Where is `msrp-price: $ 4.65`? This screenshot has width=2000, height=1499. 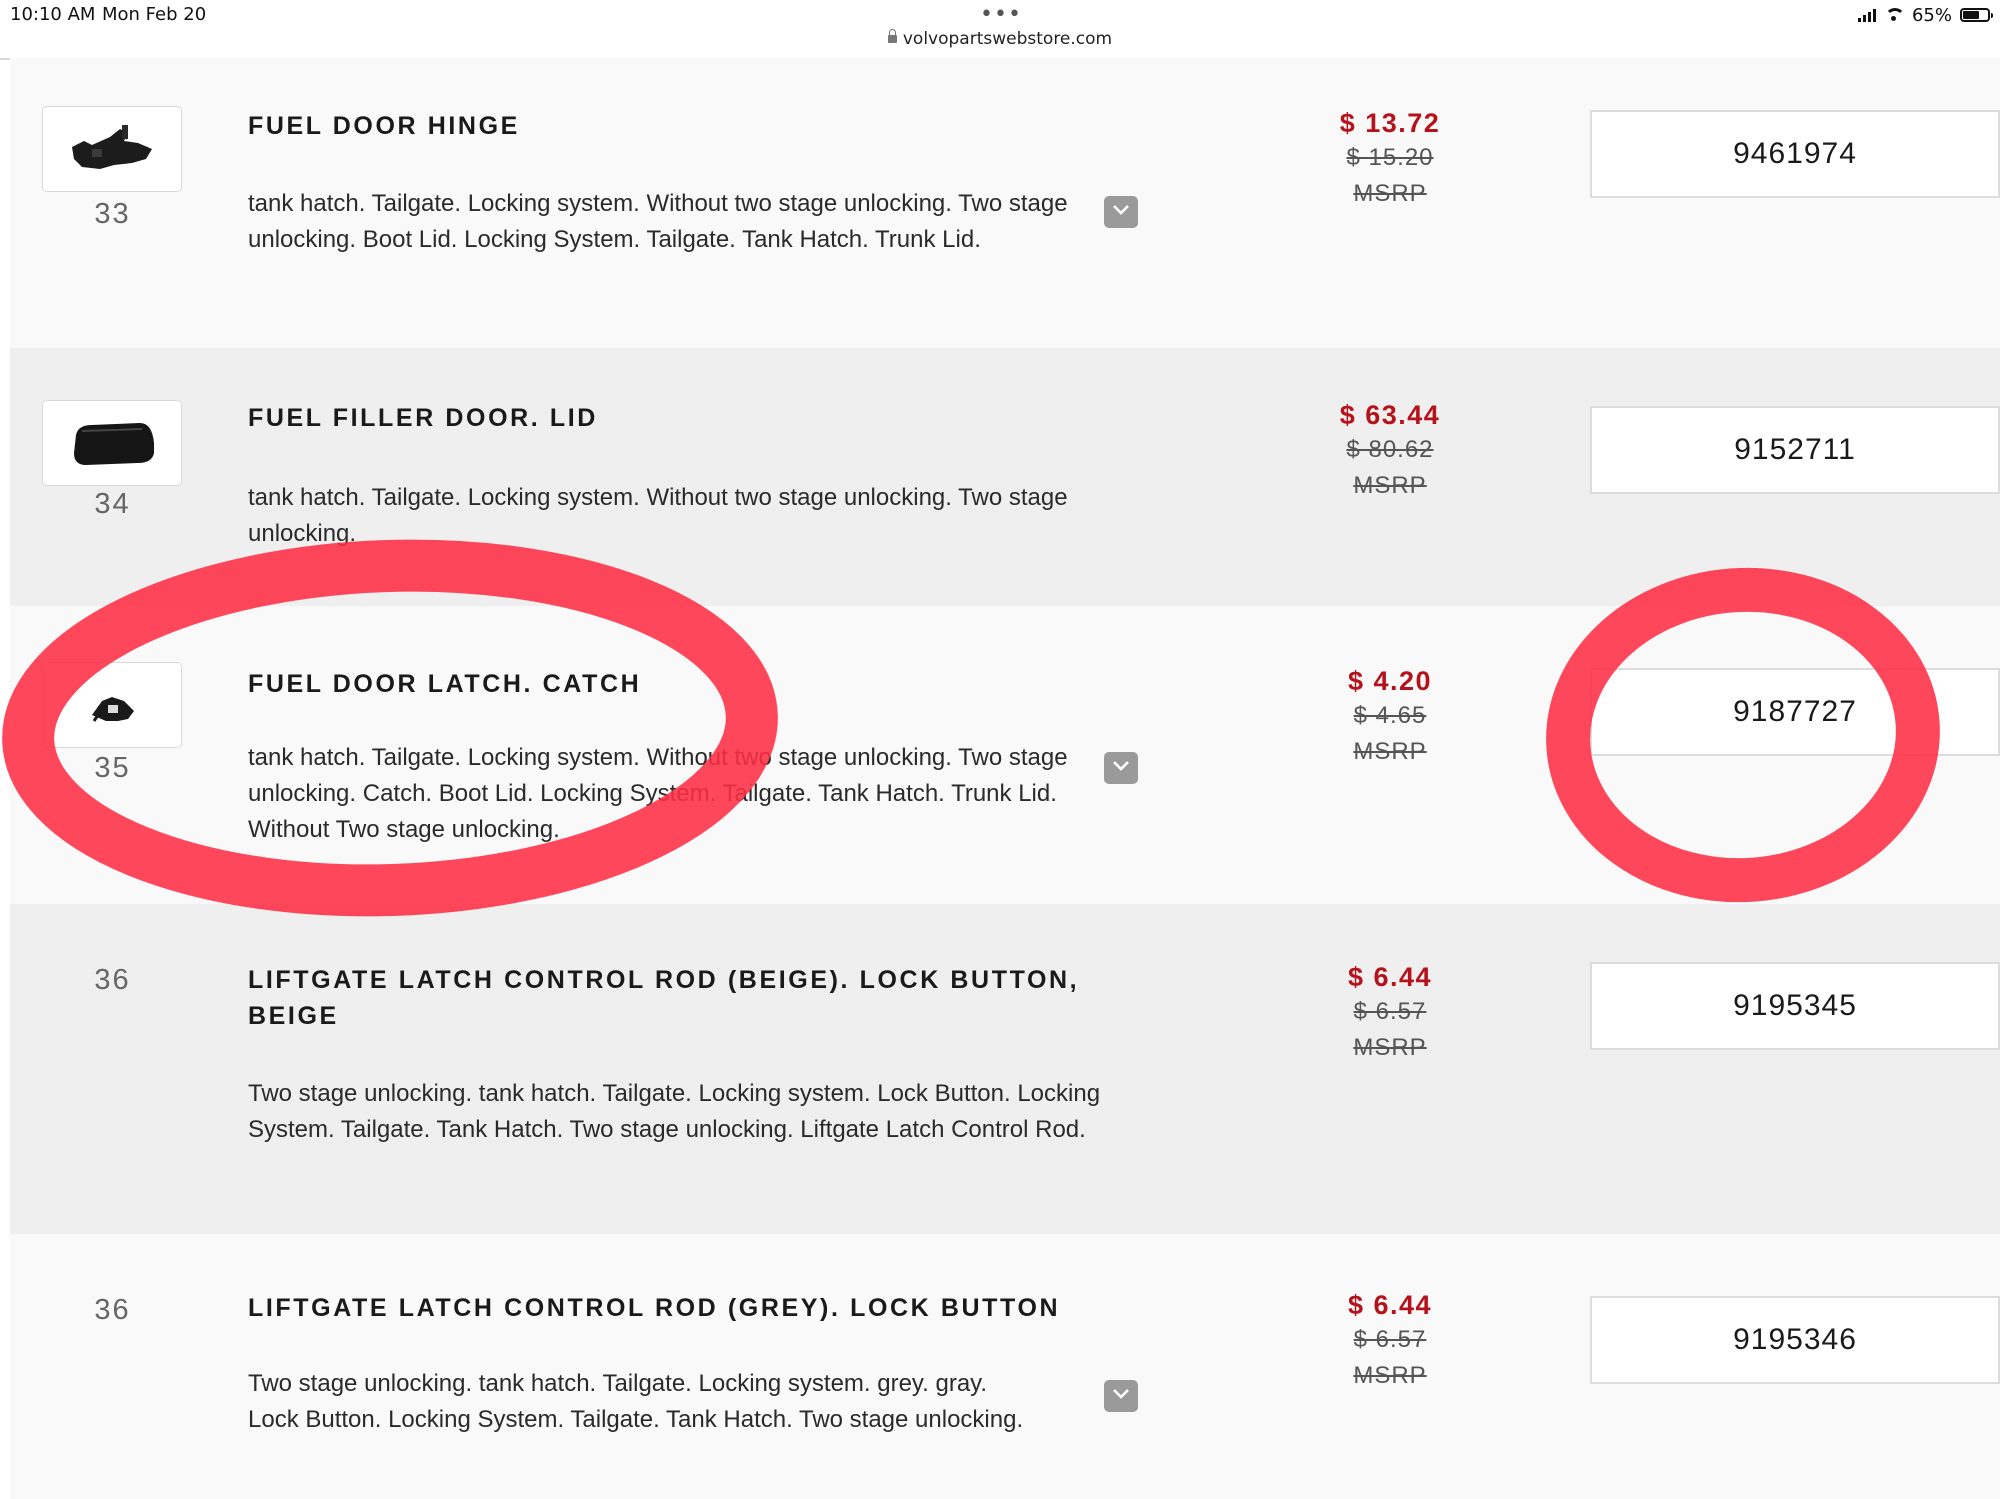 msrp-price: $ 4.65 is located at coordinates (1390, 715).